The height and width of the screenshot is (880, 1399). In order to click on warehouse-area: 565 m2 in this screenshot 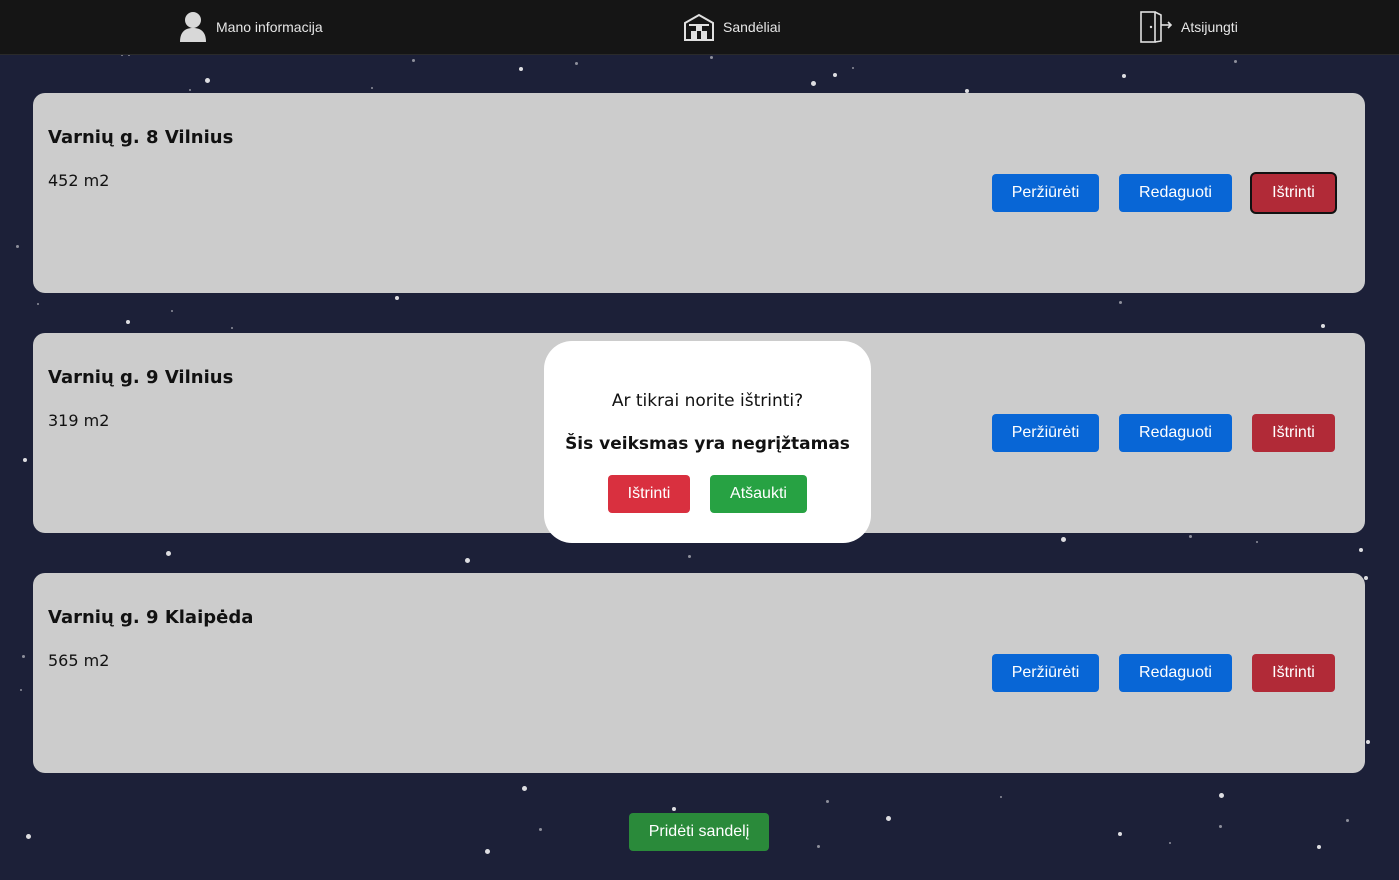, I will do `click(79, 660)`.